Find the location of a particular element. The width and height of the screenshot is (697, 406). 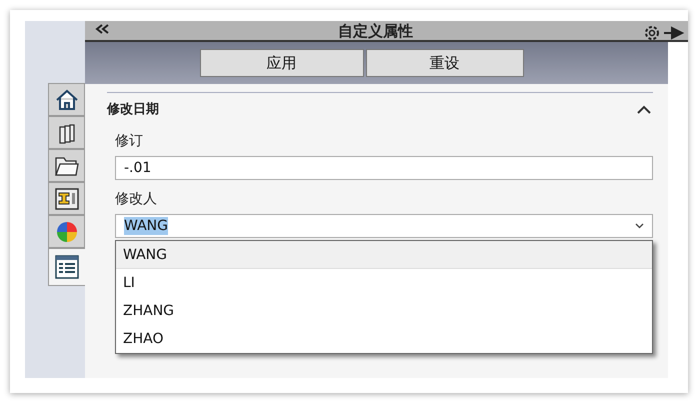

layout-icon is located at coordinates (66, 199).